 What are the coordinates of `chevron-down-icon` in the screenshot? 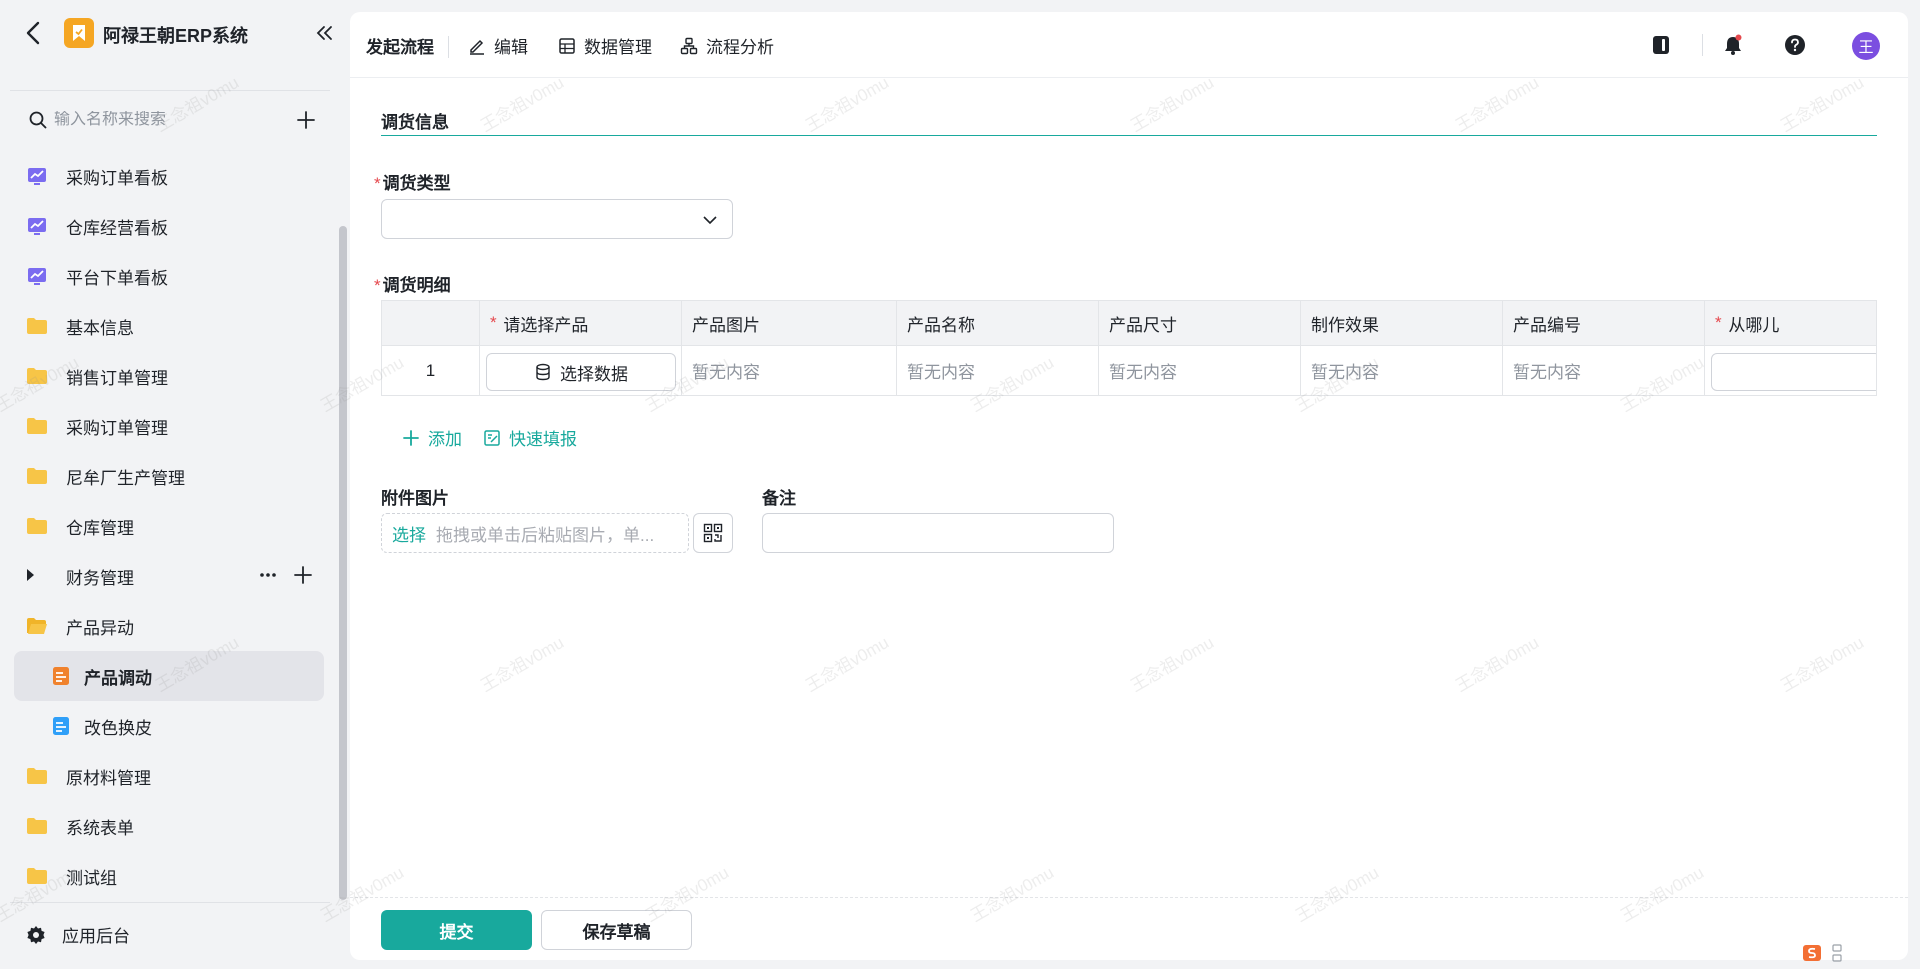 It's located at (710, 220).